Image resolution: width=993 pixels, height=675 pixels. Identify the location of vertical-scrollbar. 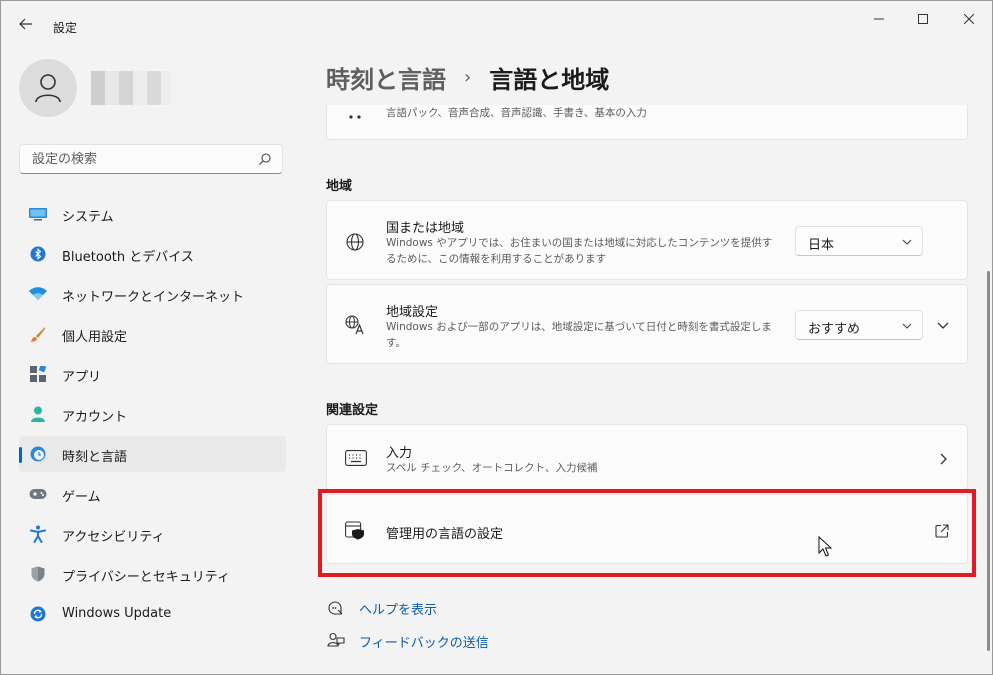
(988, 461).